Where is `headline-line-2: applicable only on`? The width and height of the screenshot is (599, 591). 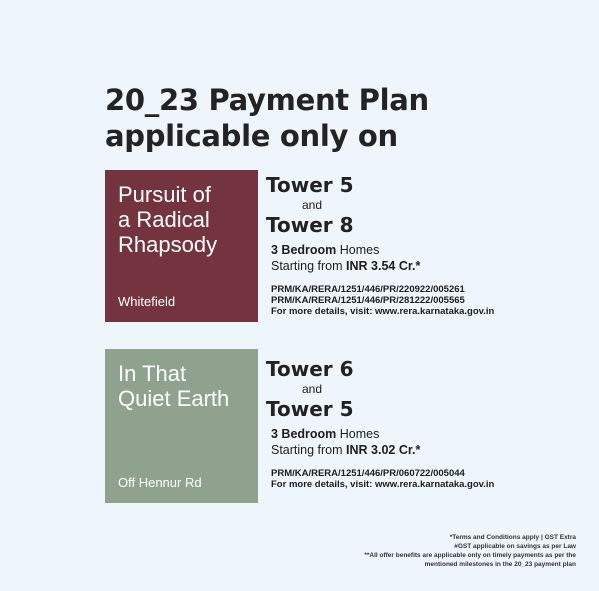 headline-line-2: applicable only on is located at coordinates (251, 136).